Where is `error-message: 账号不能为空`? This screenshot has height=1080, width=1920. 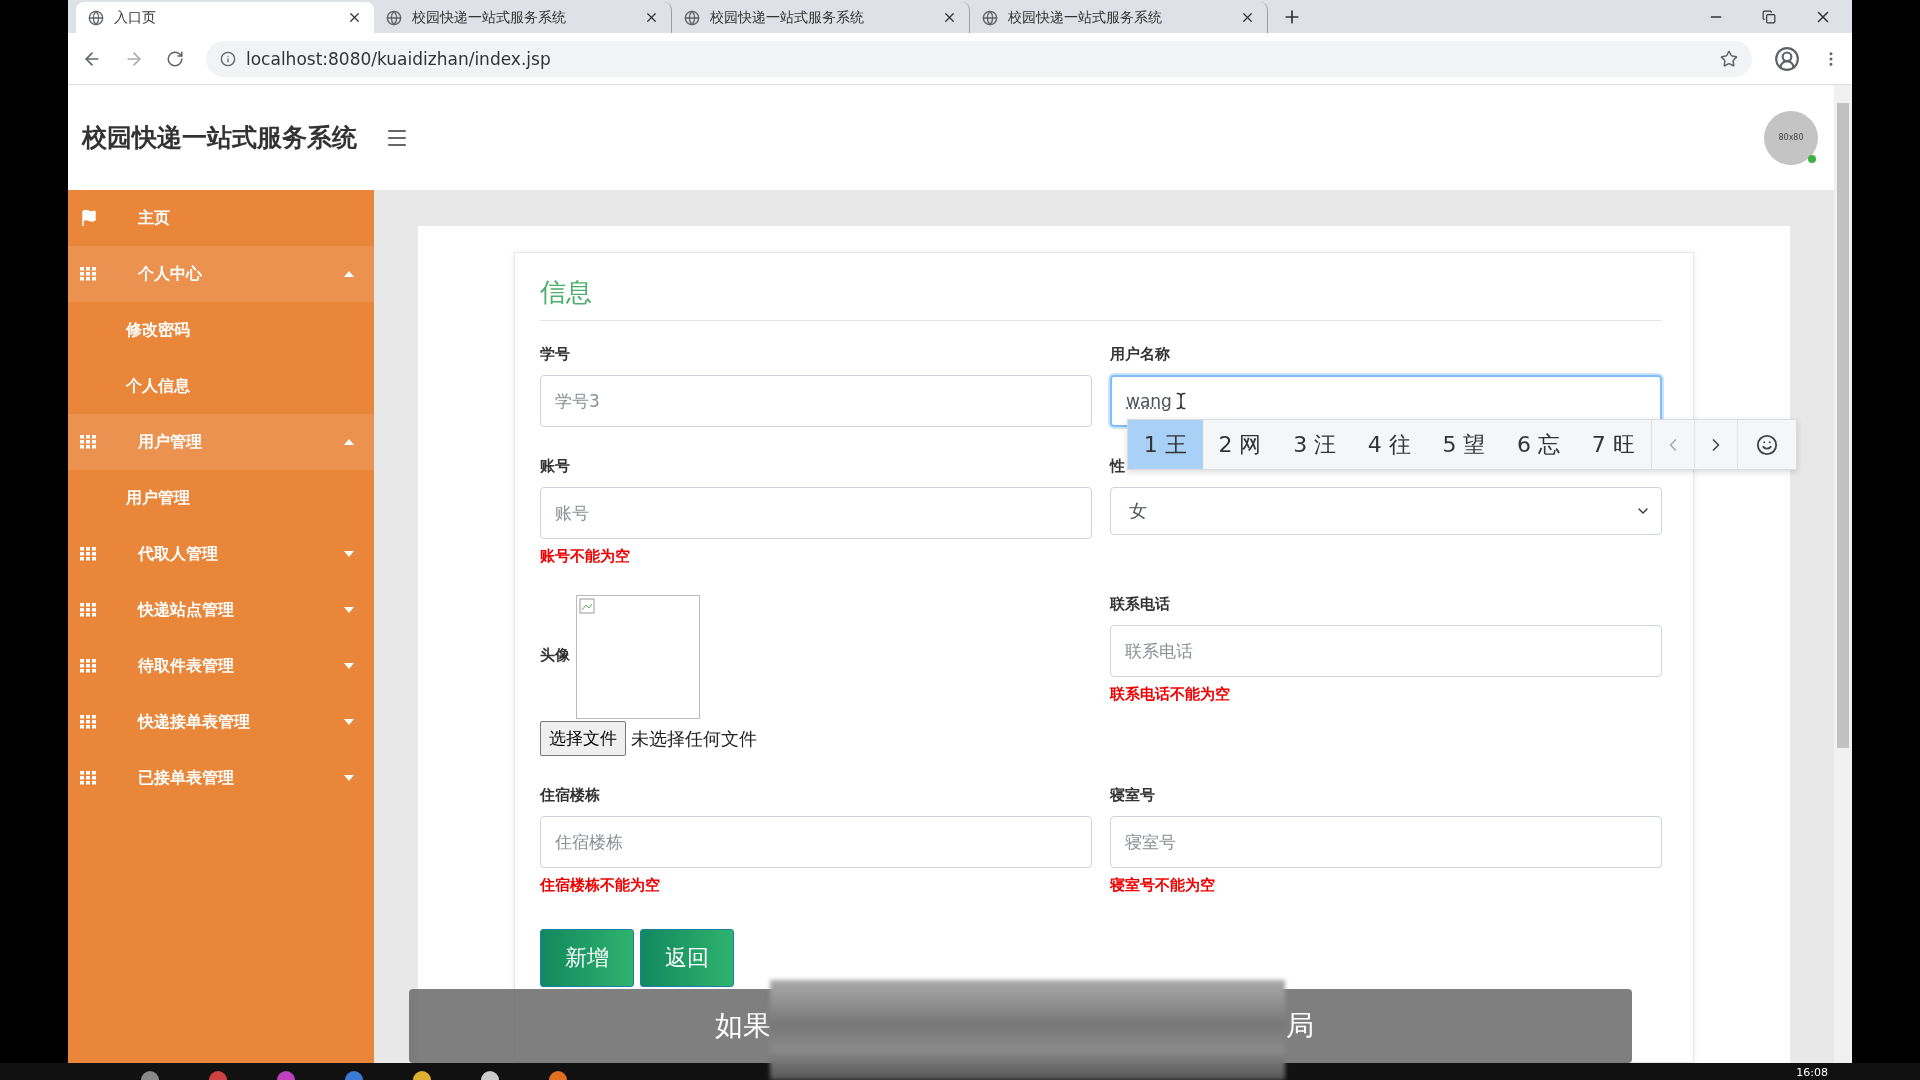 error-message: 账号不能为空 is located at coordinates (585, 556).